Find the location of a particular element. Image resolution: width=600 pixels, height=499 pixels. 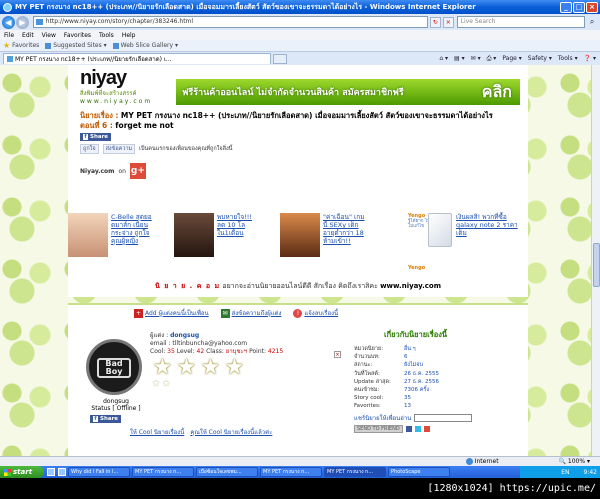

logo-tagline: สิ่งพิมพ์ที่จะสร้างสรรค์ is located at coordinates (108, 93).